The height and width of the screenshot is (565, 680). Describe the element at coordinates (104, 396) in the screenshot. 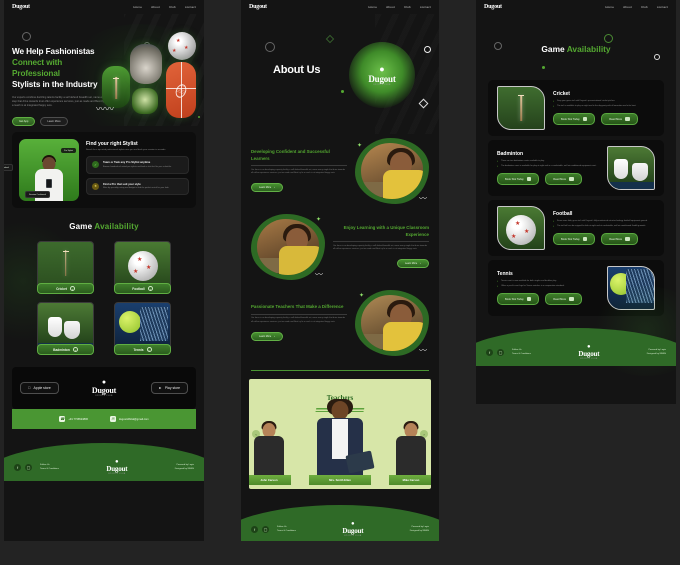

I see `brand-tagline: SPORTS CLUB` at that location.